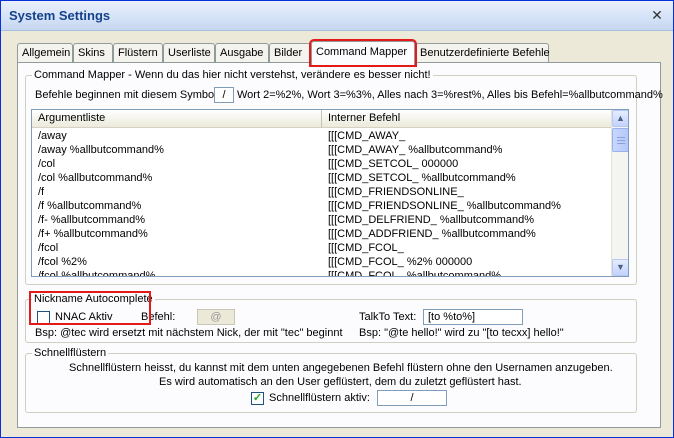 This screenshot has width=674, height=438. What do you see at coordinates (290, 53) in the screenshot?
I see `tab-bilder: Bilder` at bounding box center [290, 53].